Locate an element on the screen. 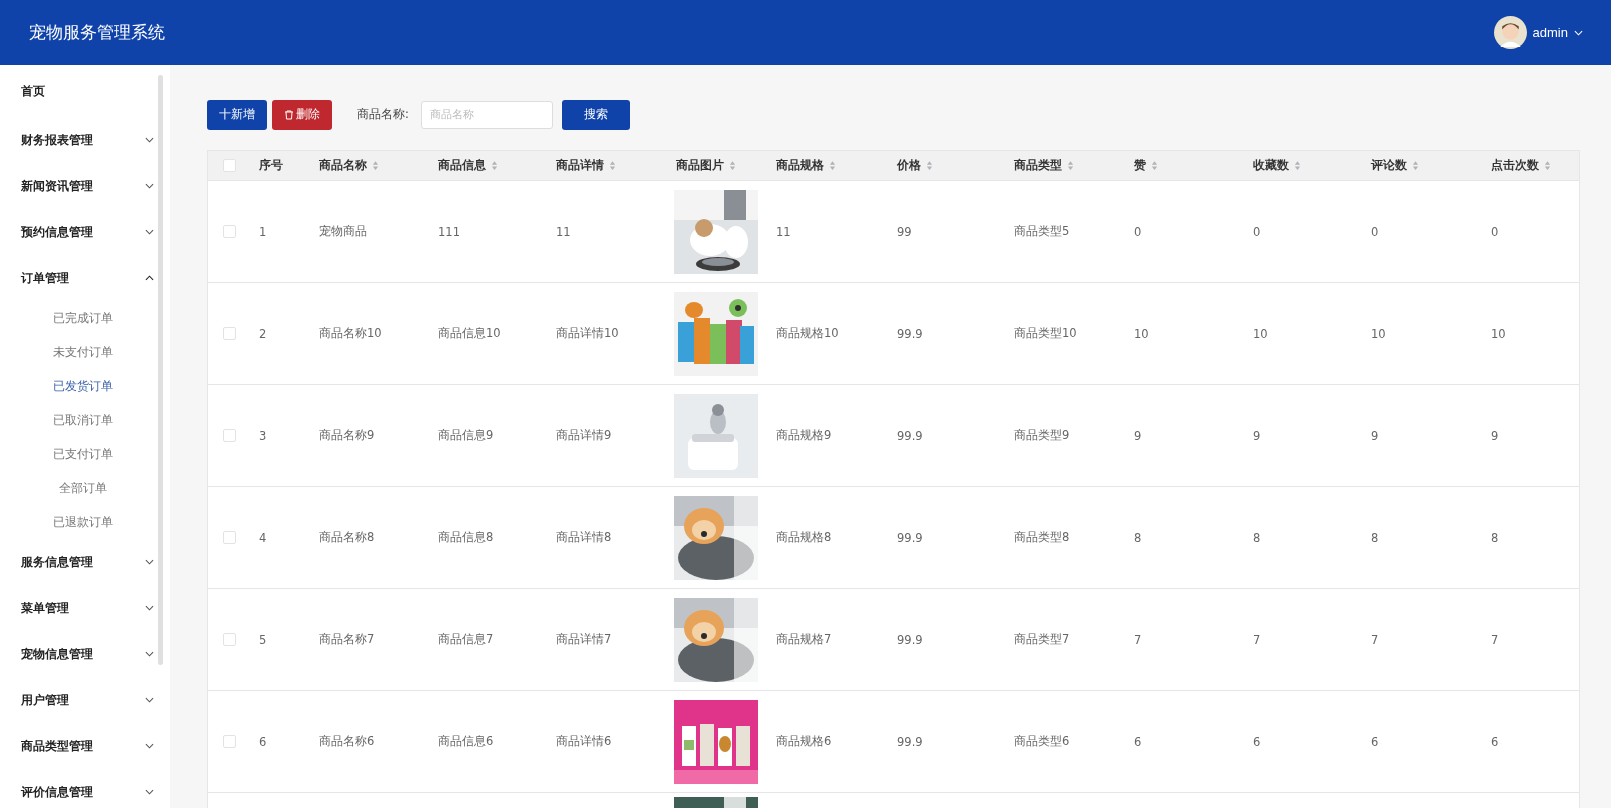  column-header: 价格 is located at coordinates (915, 165).